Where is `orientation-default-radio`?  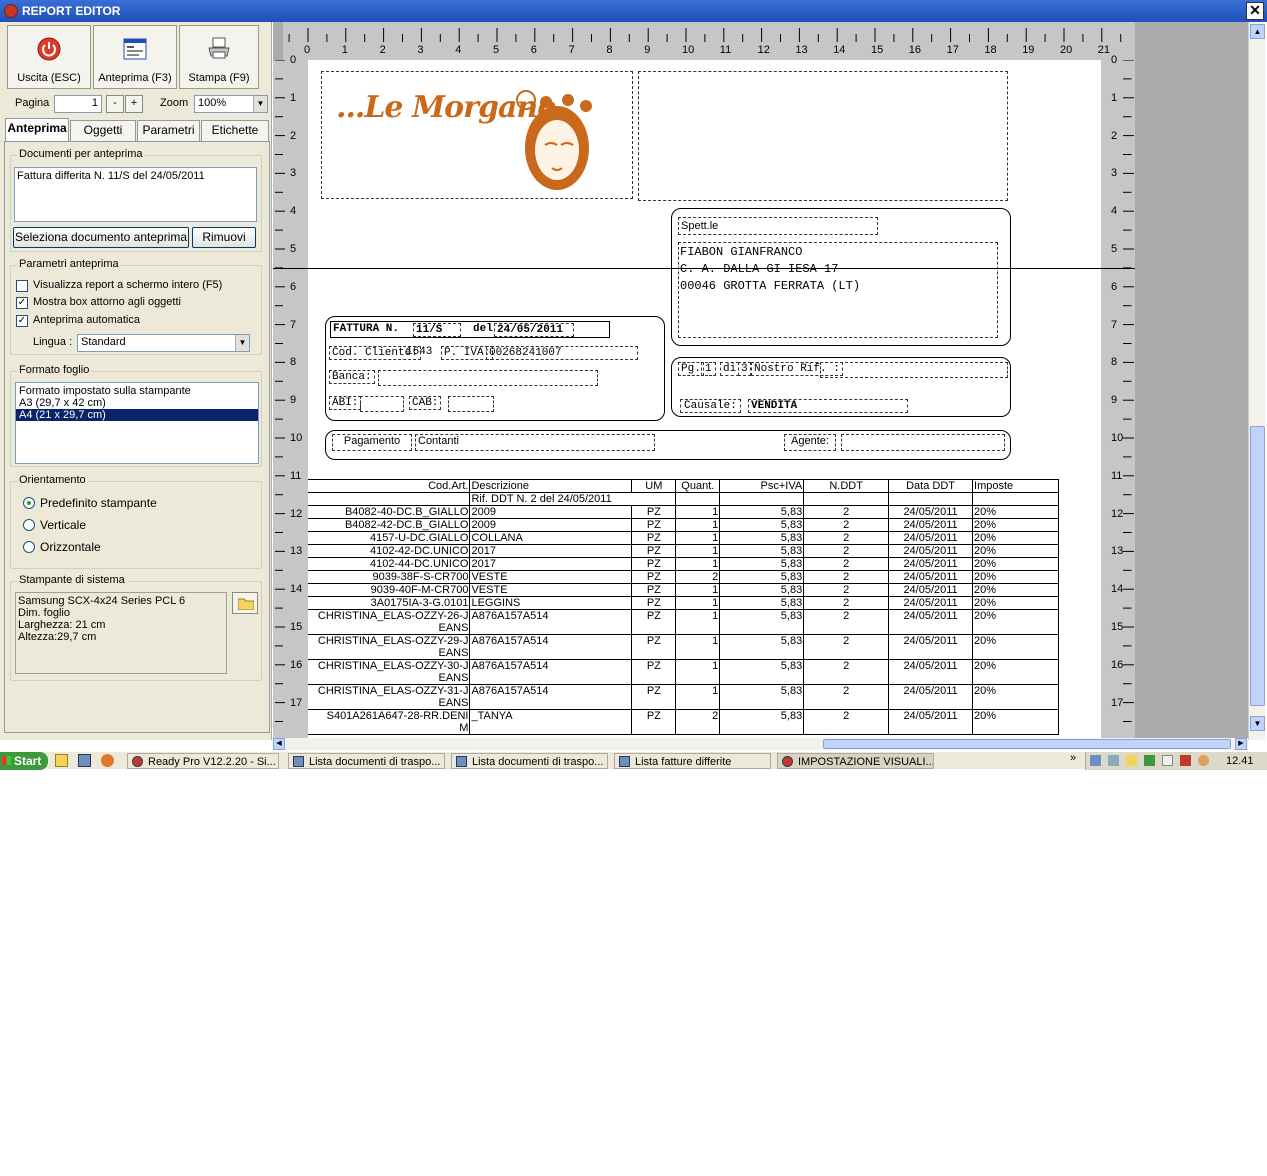 orientation-default-radio is located at coordinates (29, 503).